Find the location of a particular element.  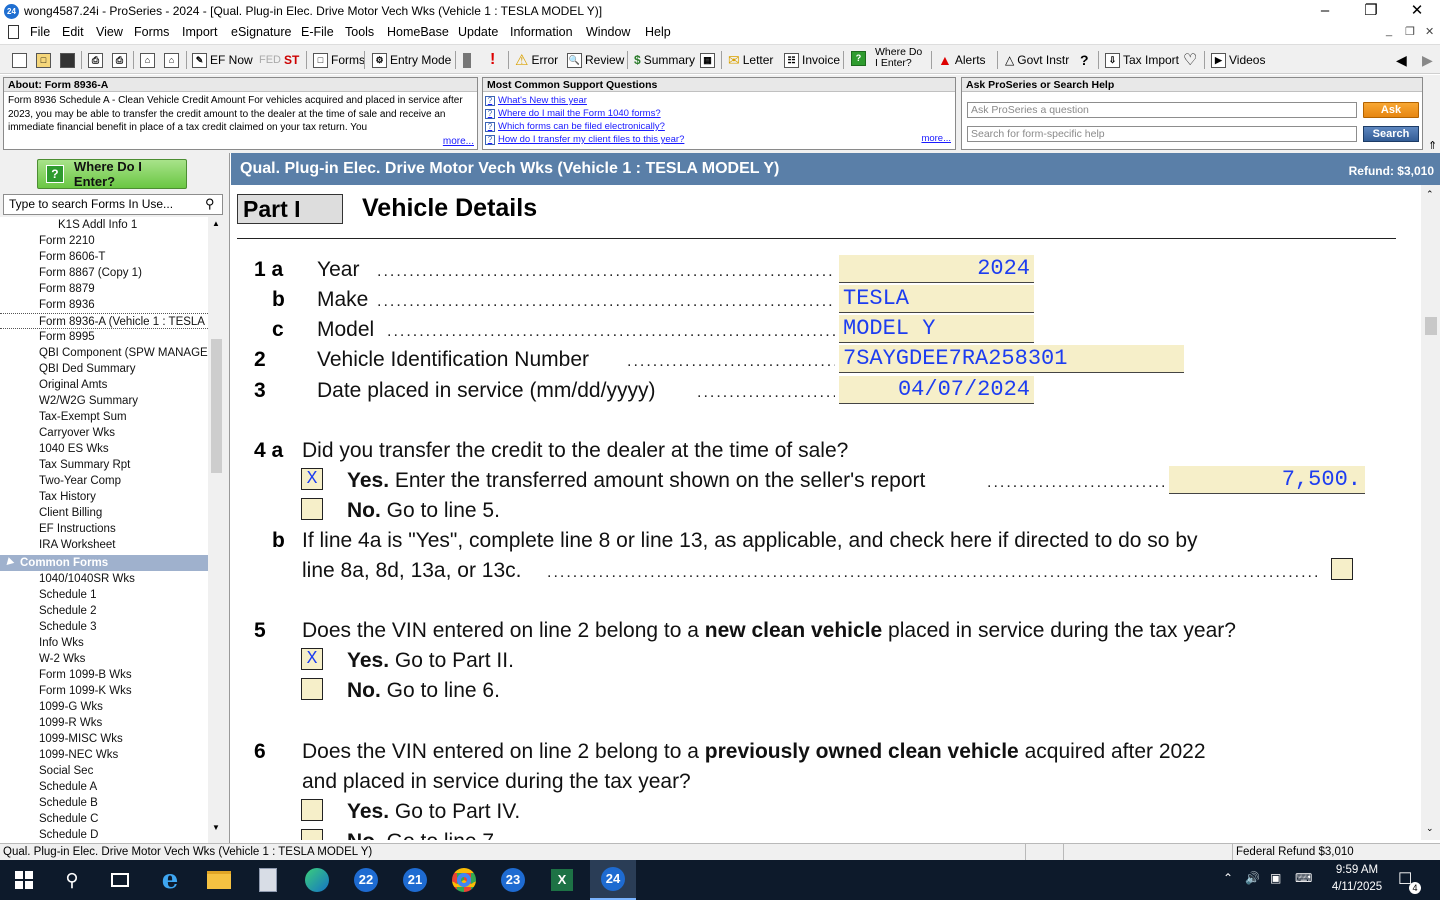

common-form-item: 1099-MISC Wks is located at coordinates (104, 739).